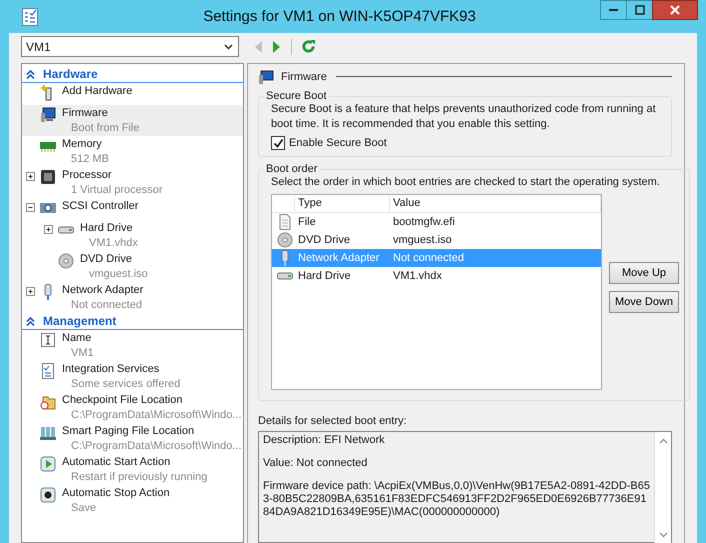  I want to click on tree-item: DVD Drive vmguest.iso, so click(132, 266).